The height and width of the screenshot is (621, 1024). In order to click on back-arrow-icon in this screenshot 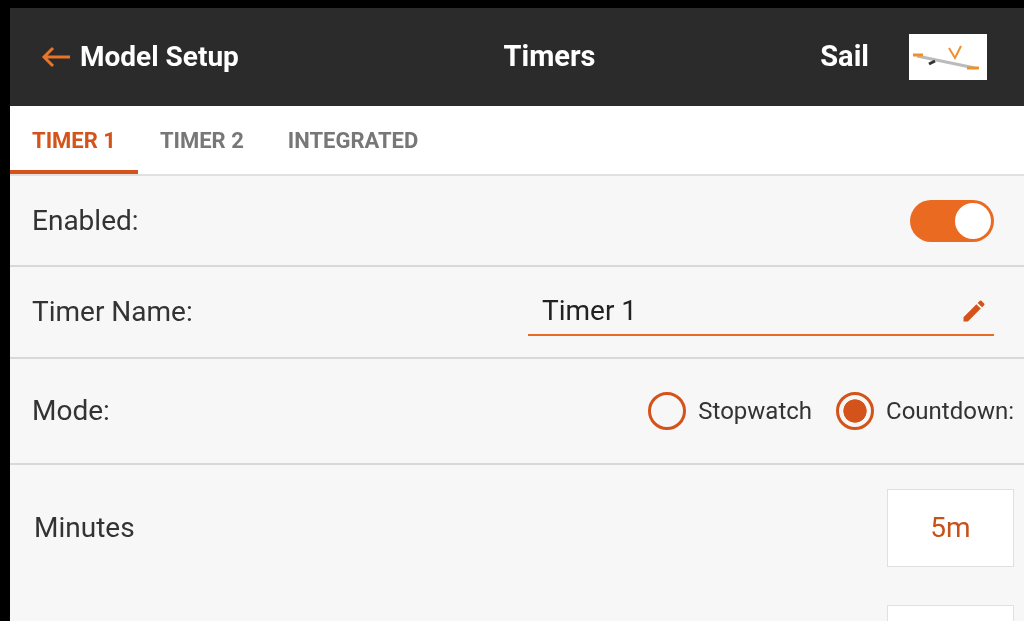, I will do `click(56, 57)`.